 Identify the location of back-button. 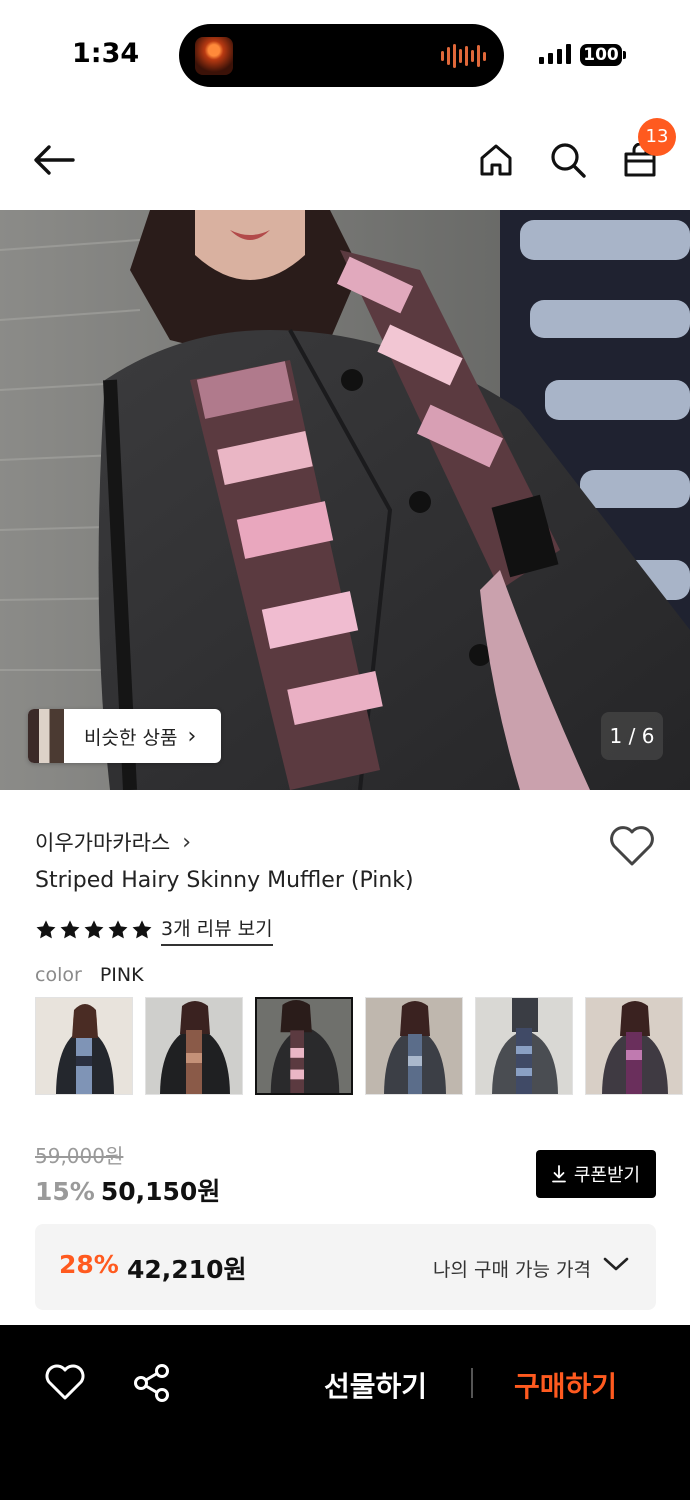
(54, 160).